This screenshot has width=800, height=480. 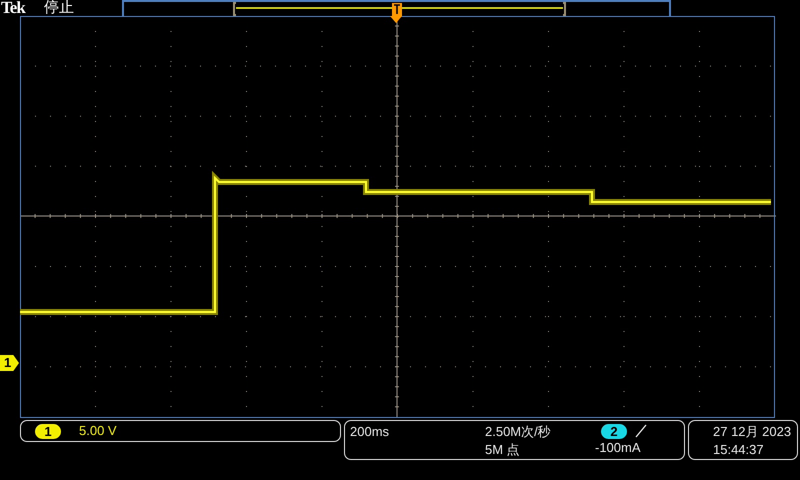 I want to click on trigger-source-badge: 2, so click(x=614, y=431).